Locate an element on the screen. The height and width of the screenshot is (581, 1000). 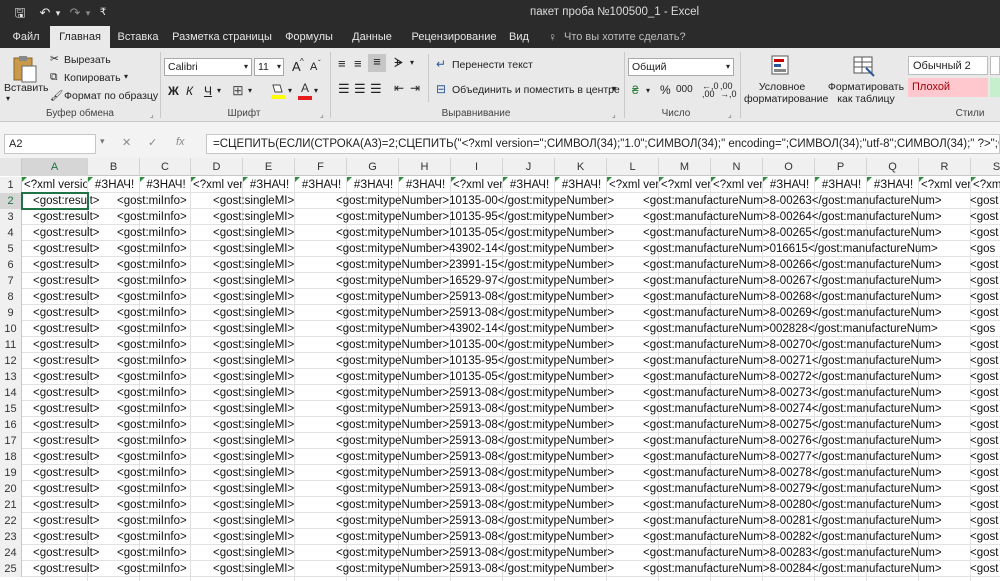
row-header: 23 is located at coordinates (11, 537).